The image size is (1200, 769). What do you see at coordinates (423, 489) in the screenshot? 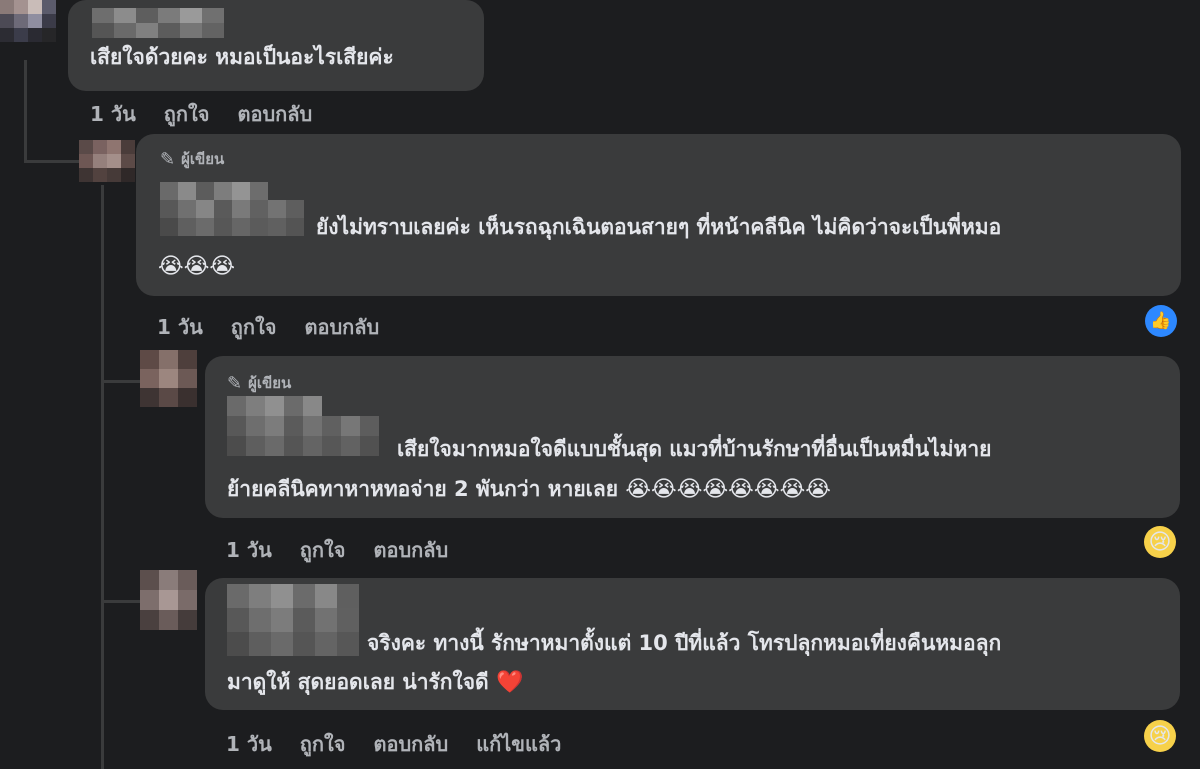
I see `comment-text-line: ย้ายคลีนิคทาหาหทอจ่าย 2 พันกว่า หายเลย` at bounding box center [423, 489].